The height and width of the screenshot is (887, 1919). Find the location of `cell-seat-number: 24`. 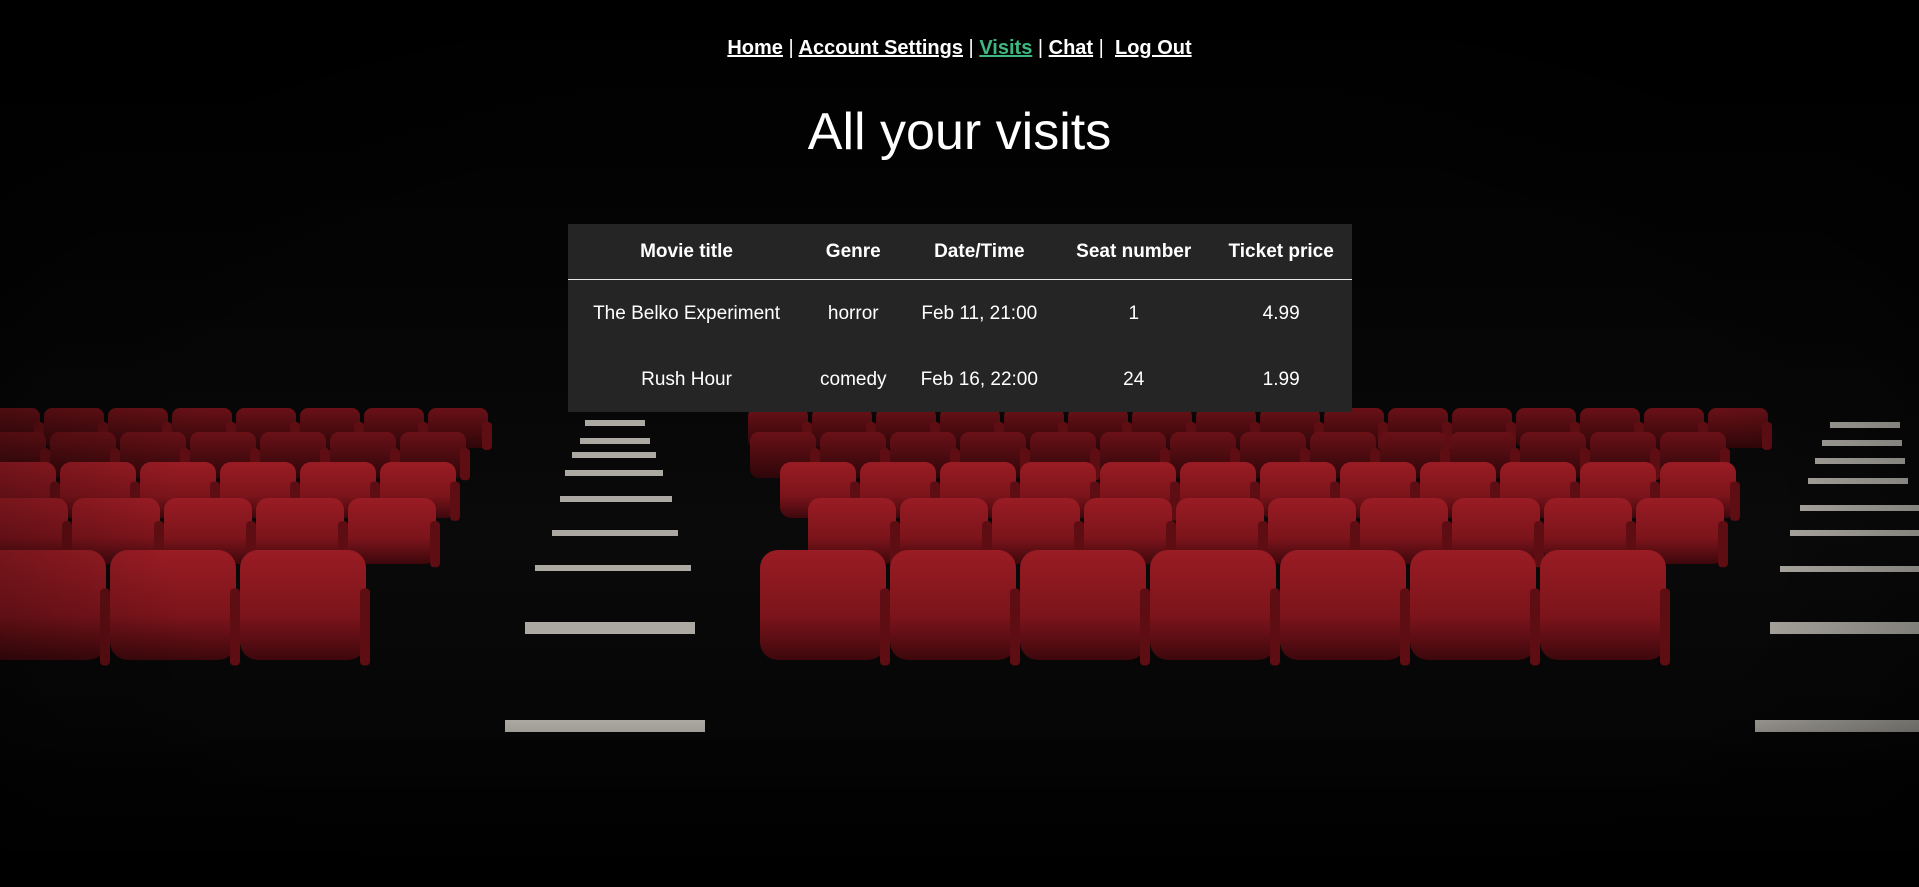

cell-seat-number: 24 is located at coordinates (1134, 379).